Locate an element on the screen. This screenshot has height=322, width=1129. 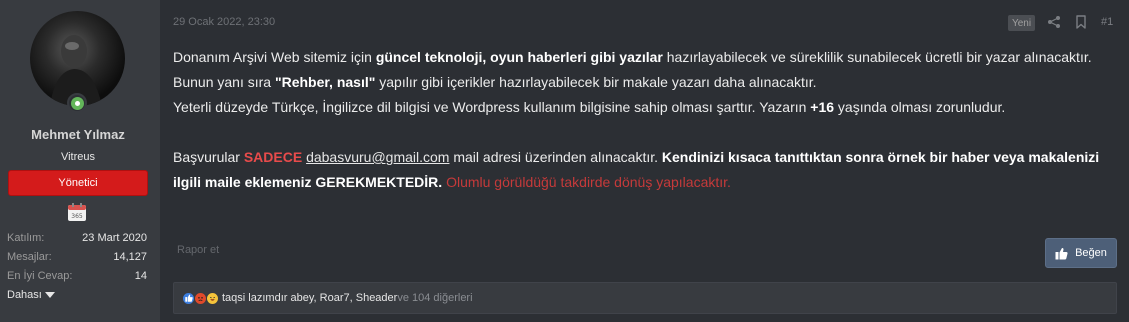
post-date: 29 Ocak 2022, 23:30 is located at coordinates (224, 22).